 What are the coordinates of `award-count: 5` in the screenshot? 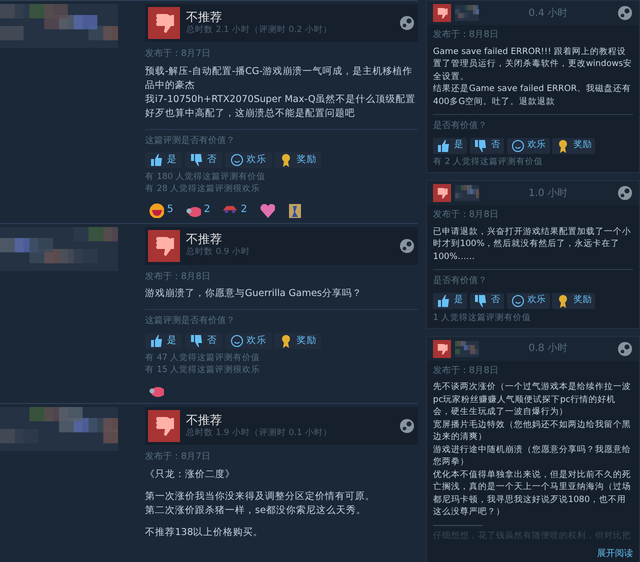 It's located at (170, 210).